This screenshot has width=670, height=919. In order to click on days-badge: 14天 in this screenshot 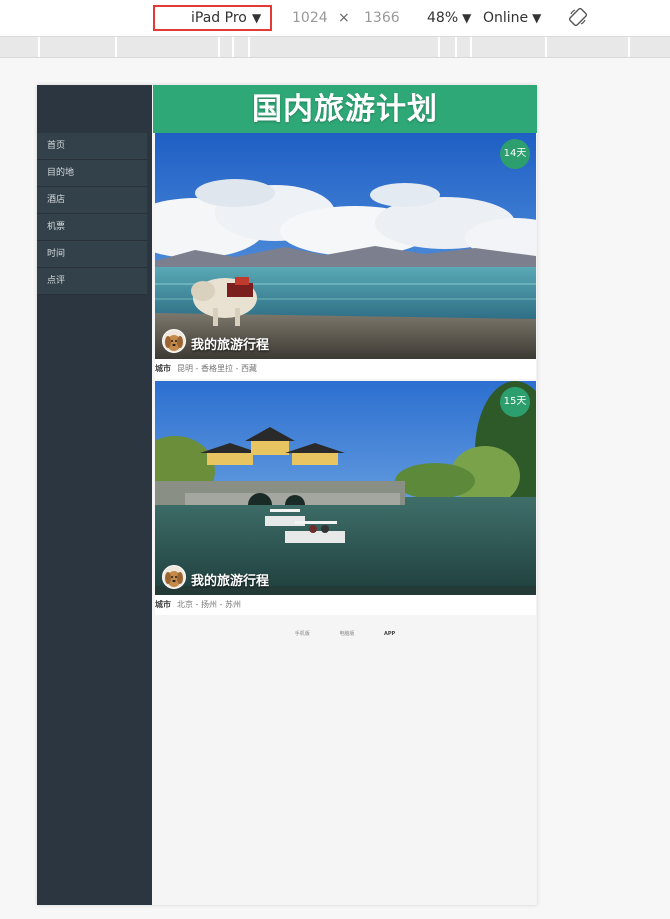, I will do `click(515, 154)`.